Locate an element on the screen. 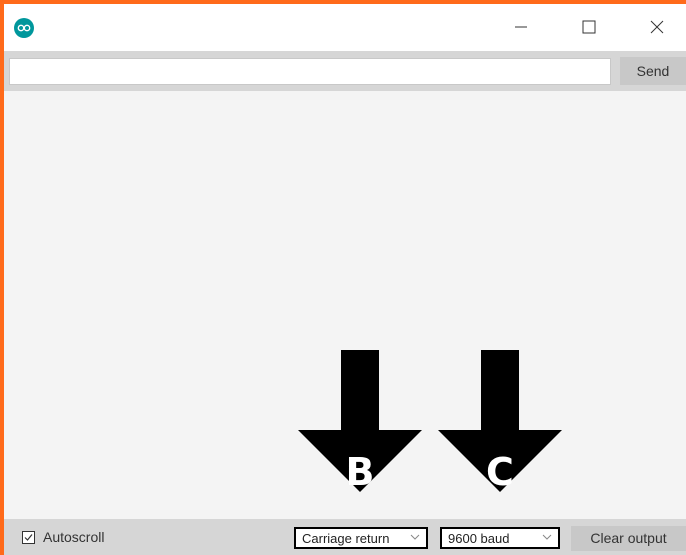 The width and height of the screenshot is (686, 555). checkmark-icon is located at coordinates (28, 537).